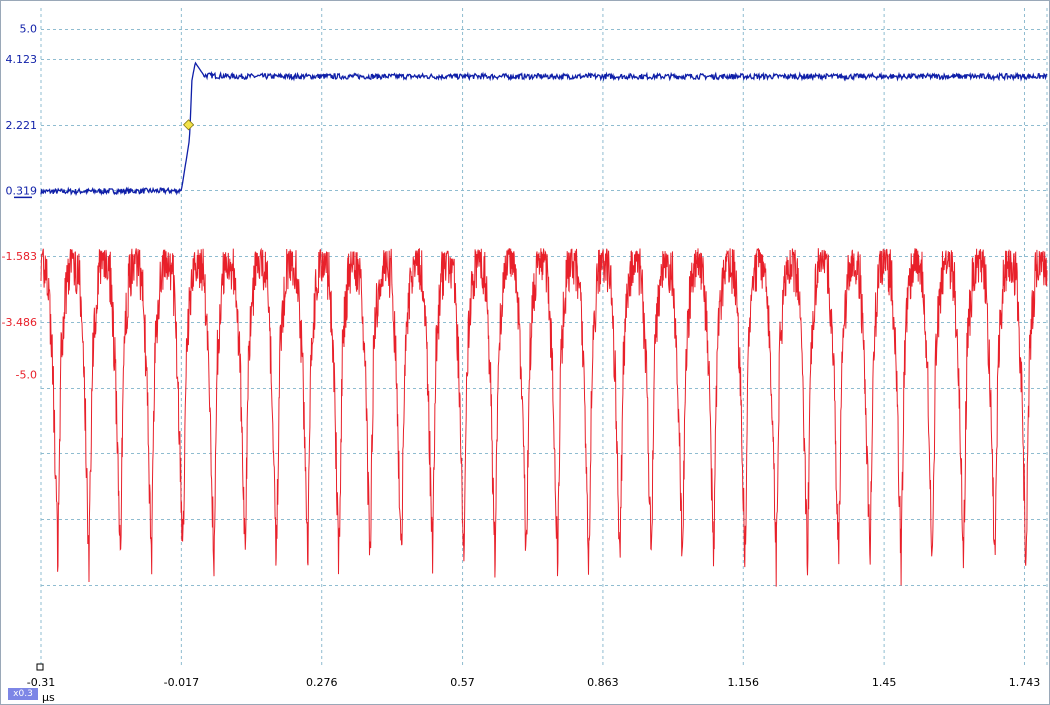 The height and width of the screenshot is (705, 1050). Describe the element at coordinates (29, 29) in the screenshot. I see `y-tick-label-a-0: 5.0` at that location.